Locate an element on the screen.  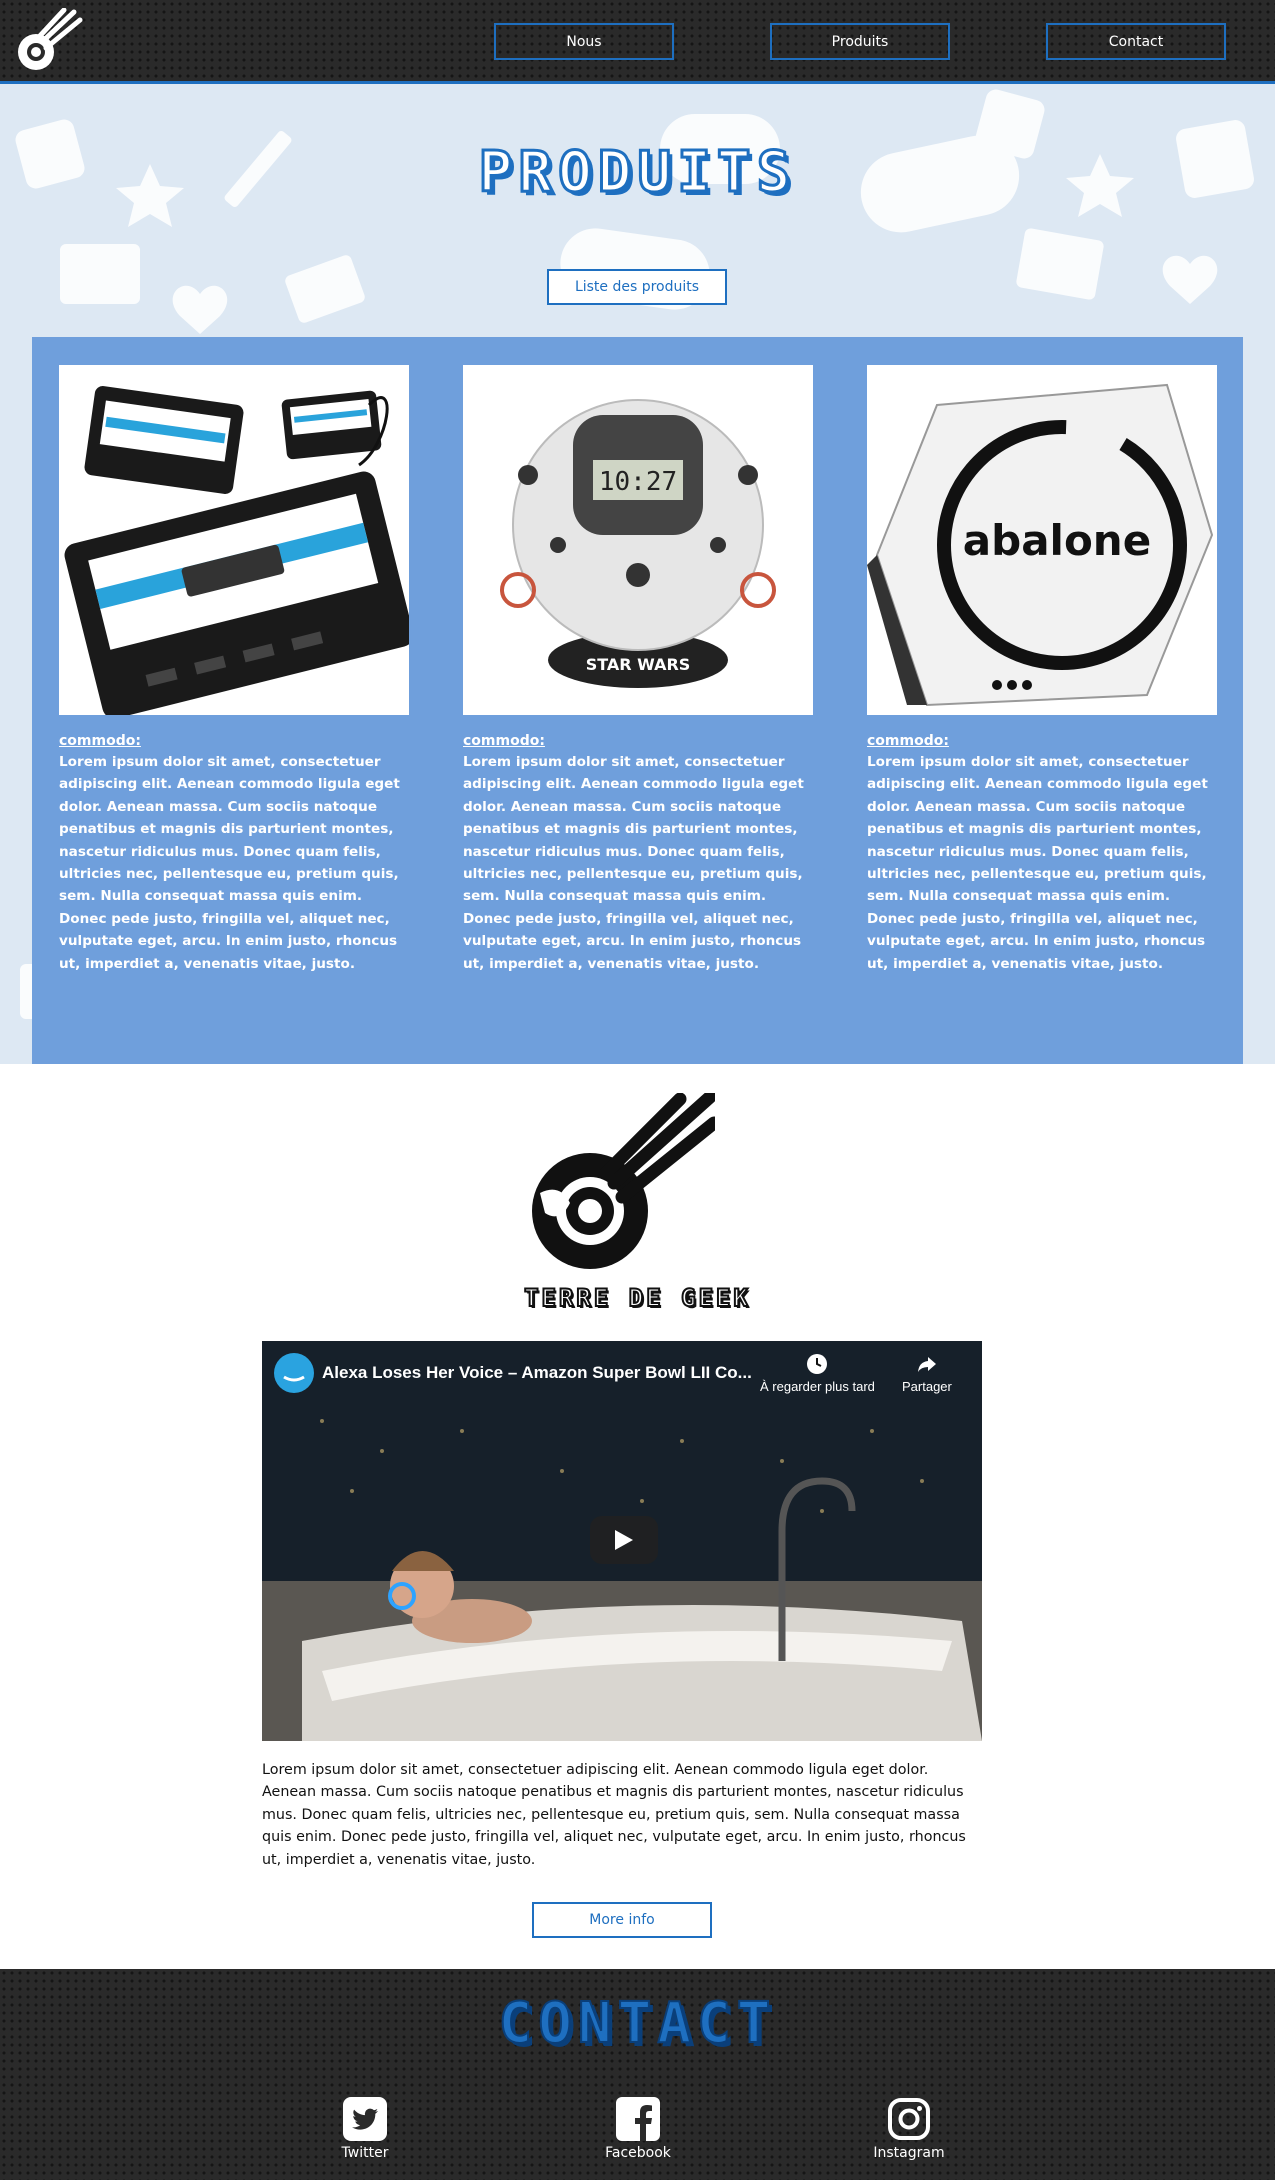
abalone-board-game-image: abalone is located at coordinates (1042, 540).